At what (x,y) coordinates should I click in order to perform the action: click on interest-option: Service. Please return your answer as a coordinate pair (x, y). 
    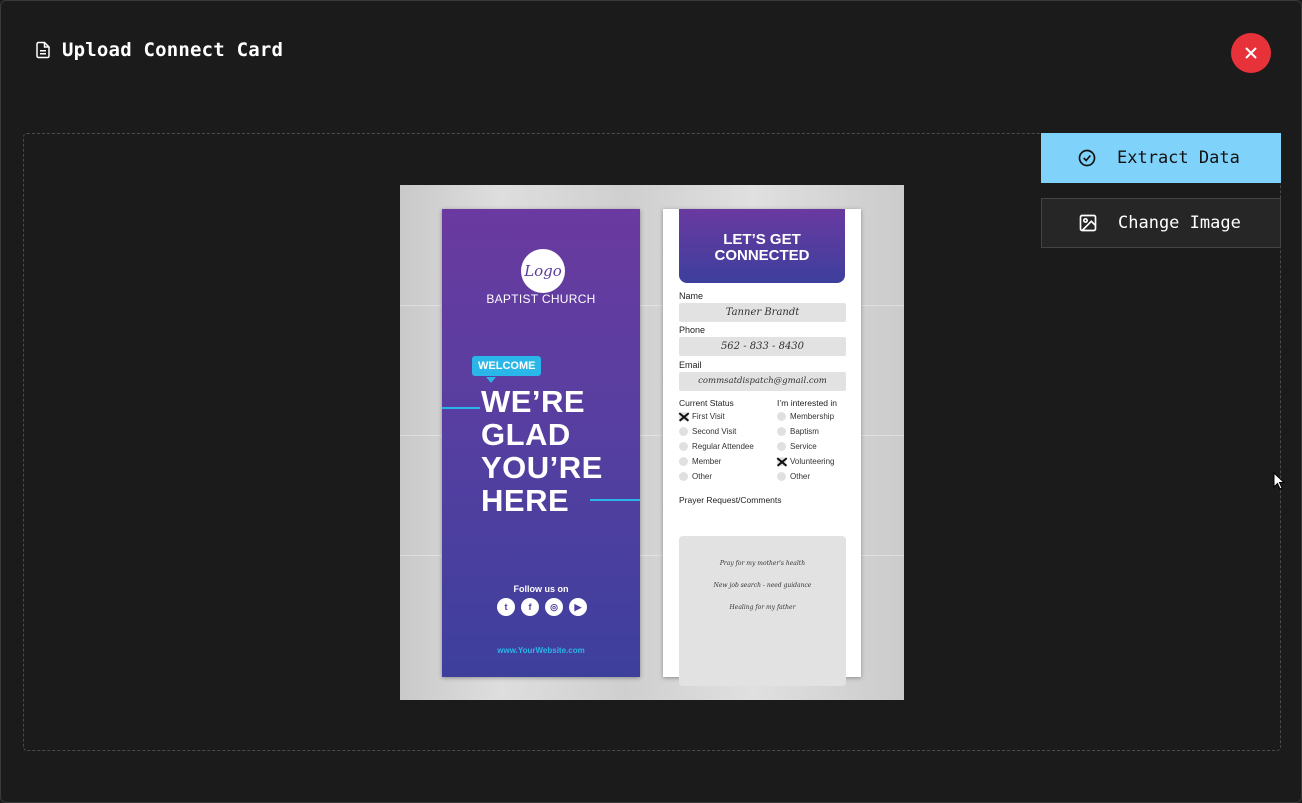
    Looking at the image, I should click on (797, 446).